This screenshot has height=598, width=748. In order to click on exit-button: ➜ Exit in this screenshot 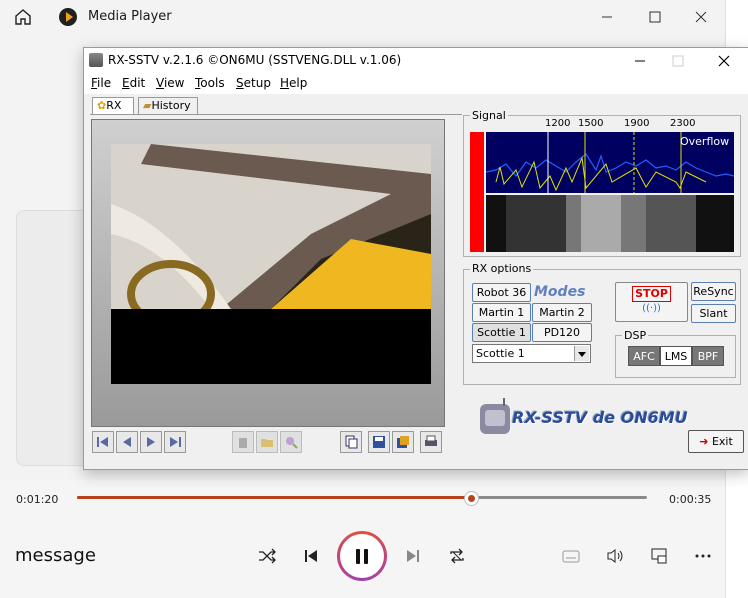, I will do `click(716, 441)`.